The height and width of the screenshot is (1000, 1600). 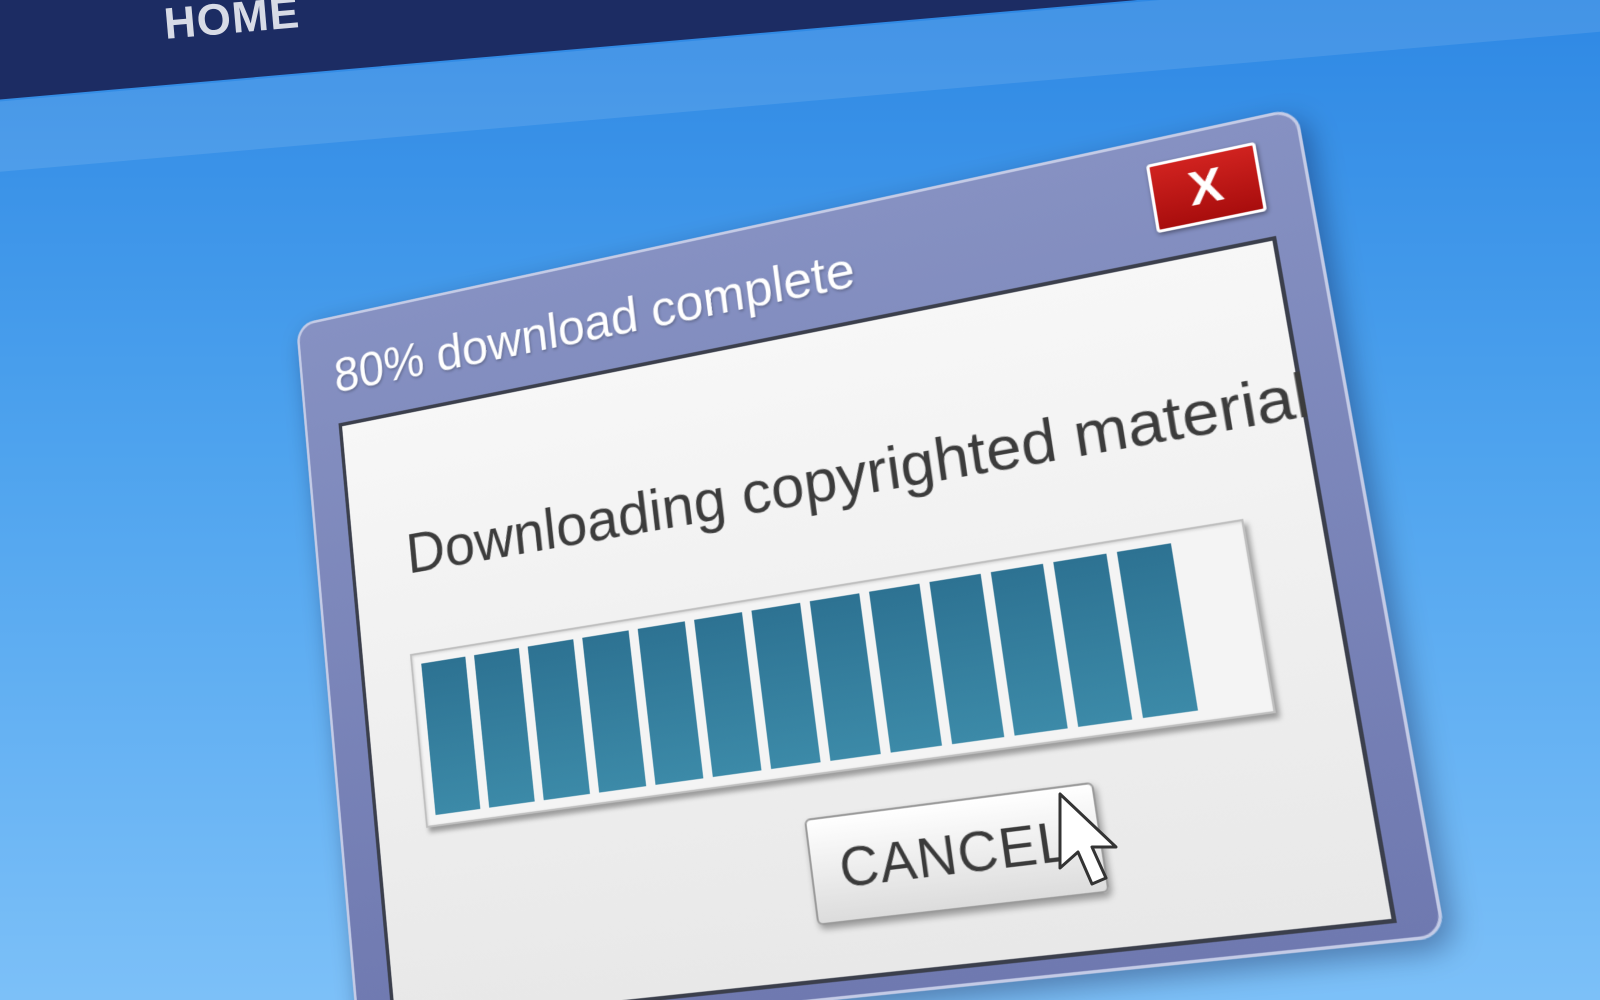 What do you see at coordinates (1088, 839) in the screenshot?
I see `mouse-pointer-icon` at bounding box center [1088, 839].